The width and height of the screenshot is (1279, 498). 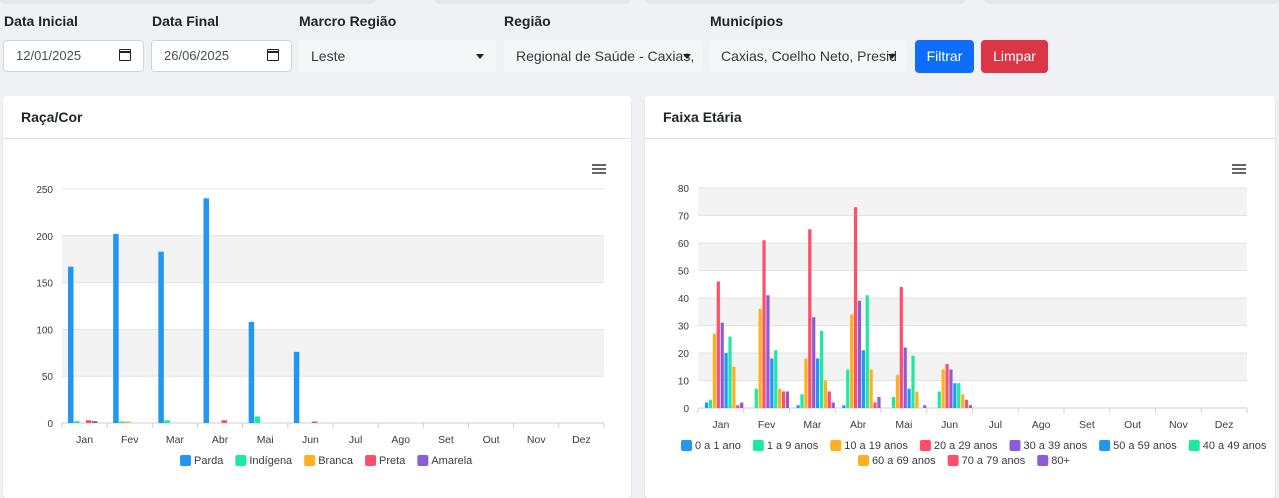 I want to click on legend-label: Indígena, so click(x=271, y=461).